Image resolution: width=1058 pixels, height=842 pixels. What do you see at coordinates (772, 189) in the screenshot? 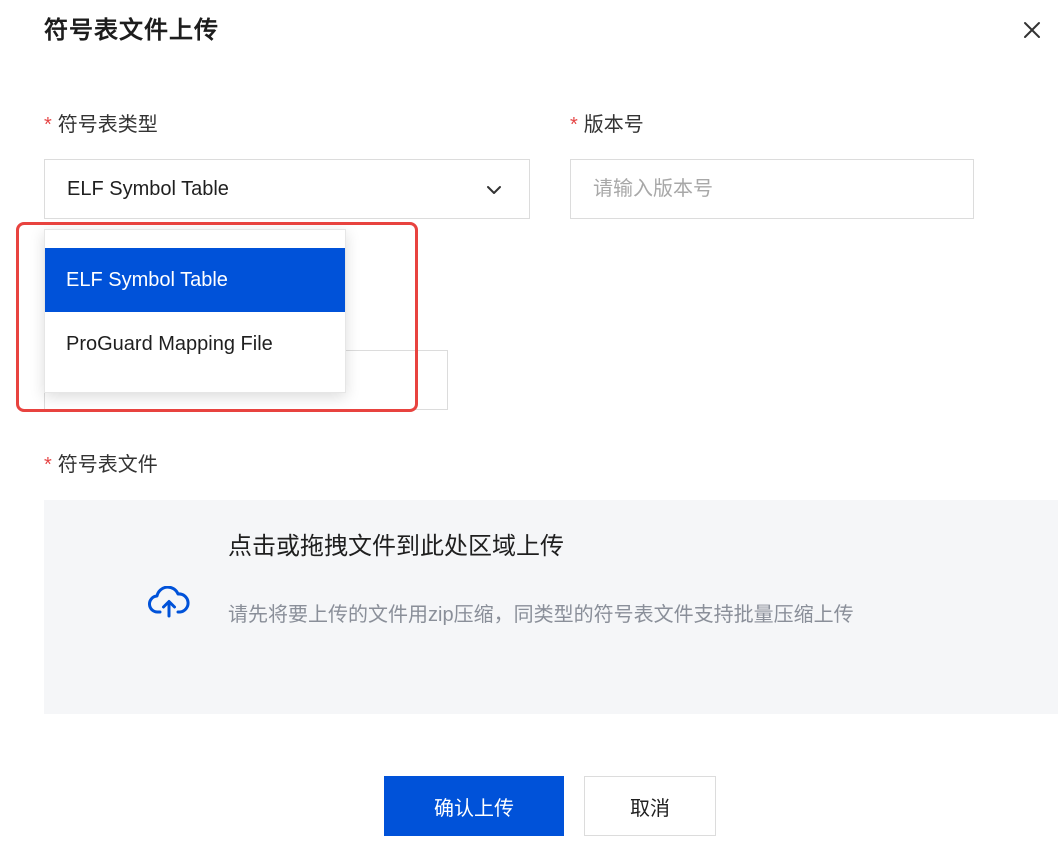
I see `version-input` at bounding box center [772, 189].